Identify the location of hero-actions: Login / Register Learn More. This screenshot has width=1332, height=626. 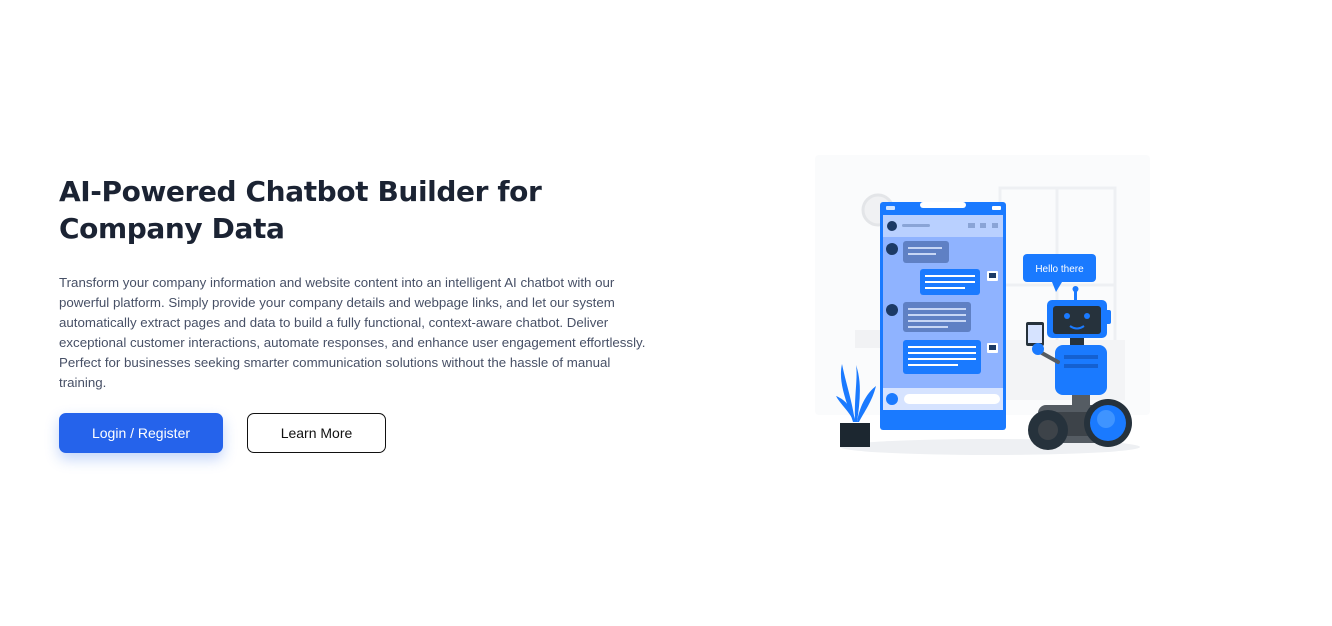
(222, 433).